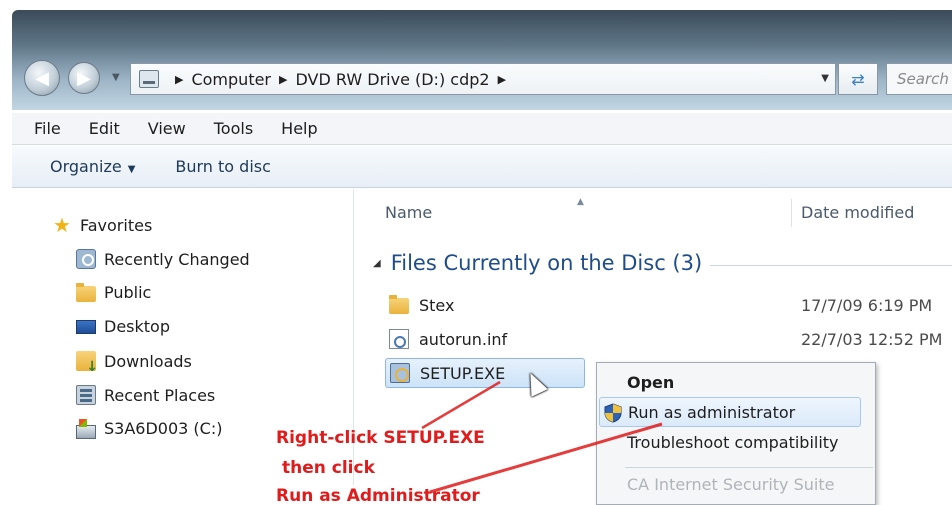  What do you see at coordinates (116, 77) in the screenshot?
I see `recent-pages-dropdown: ▼` at bounding box center [116, 77].